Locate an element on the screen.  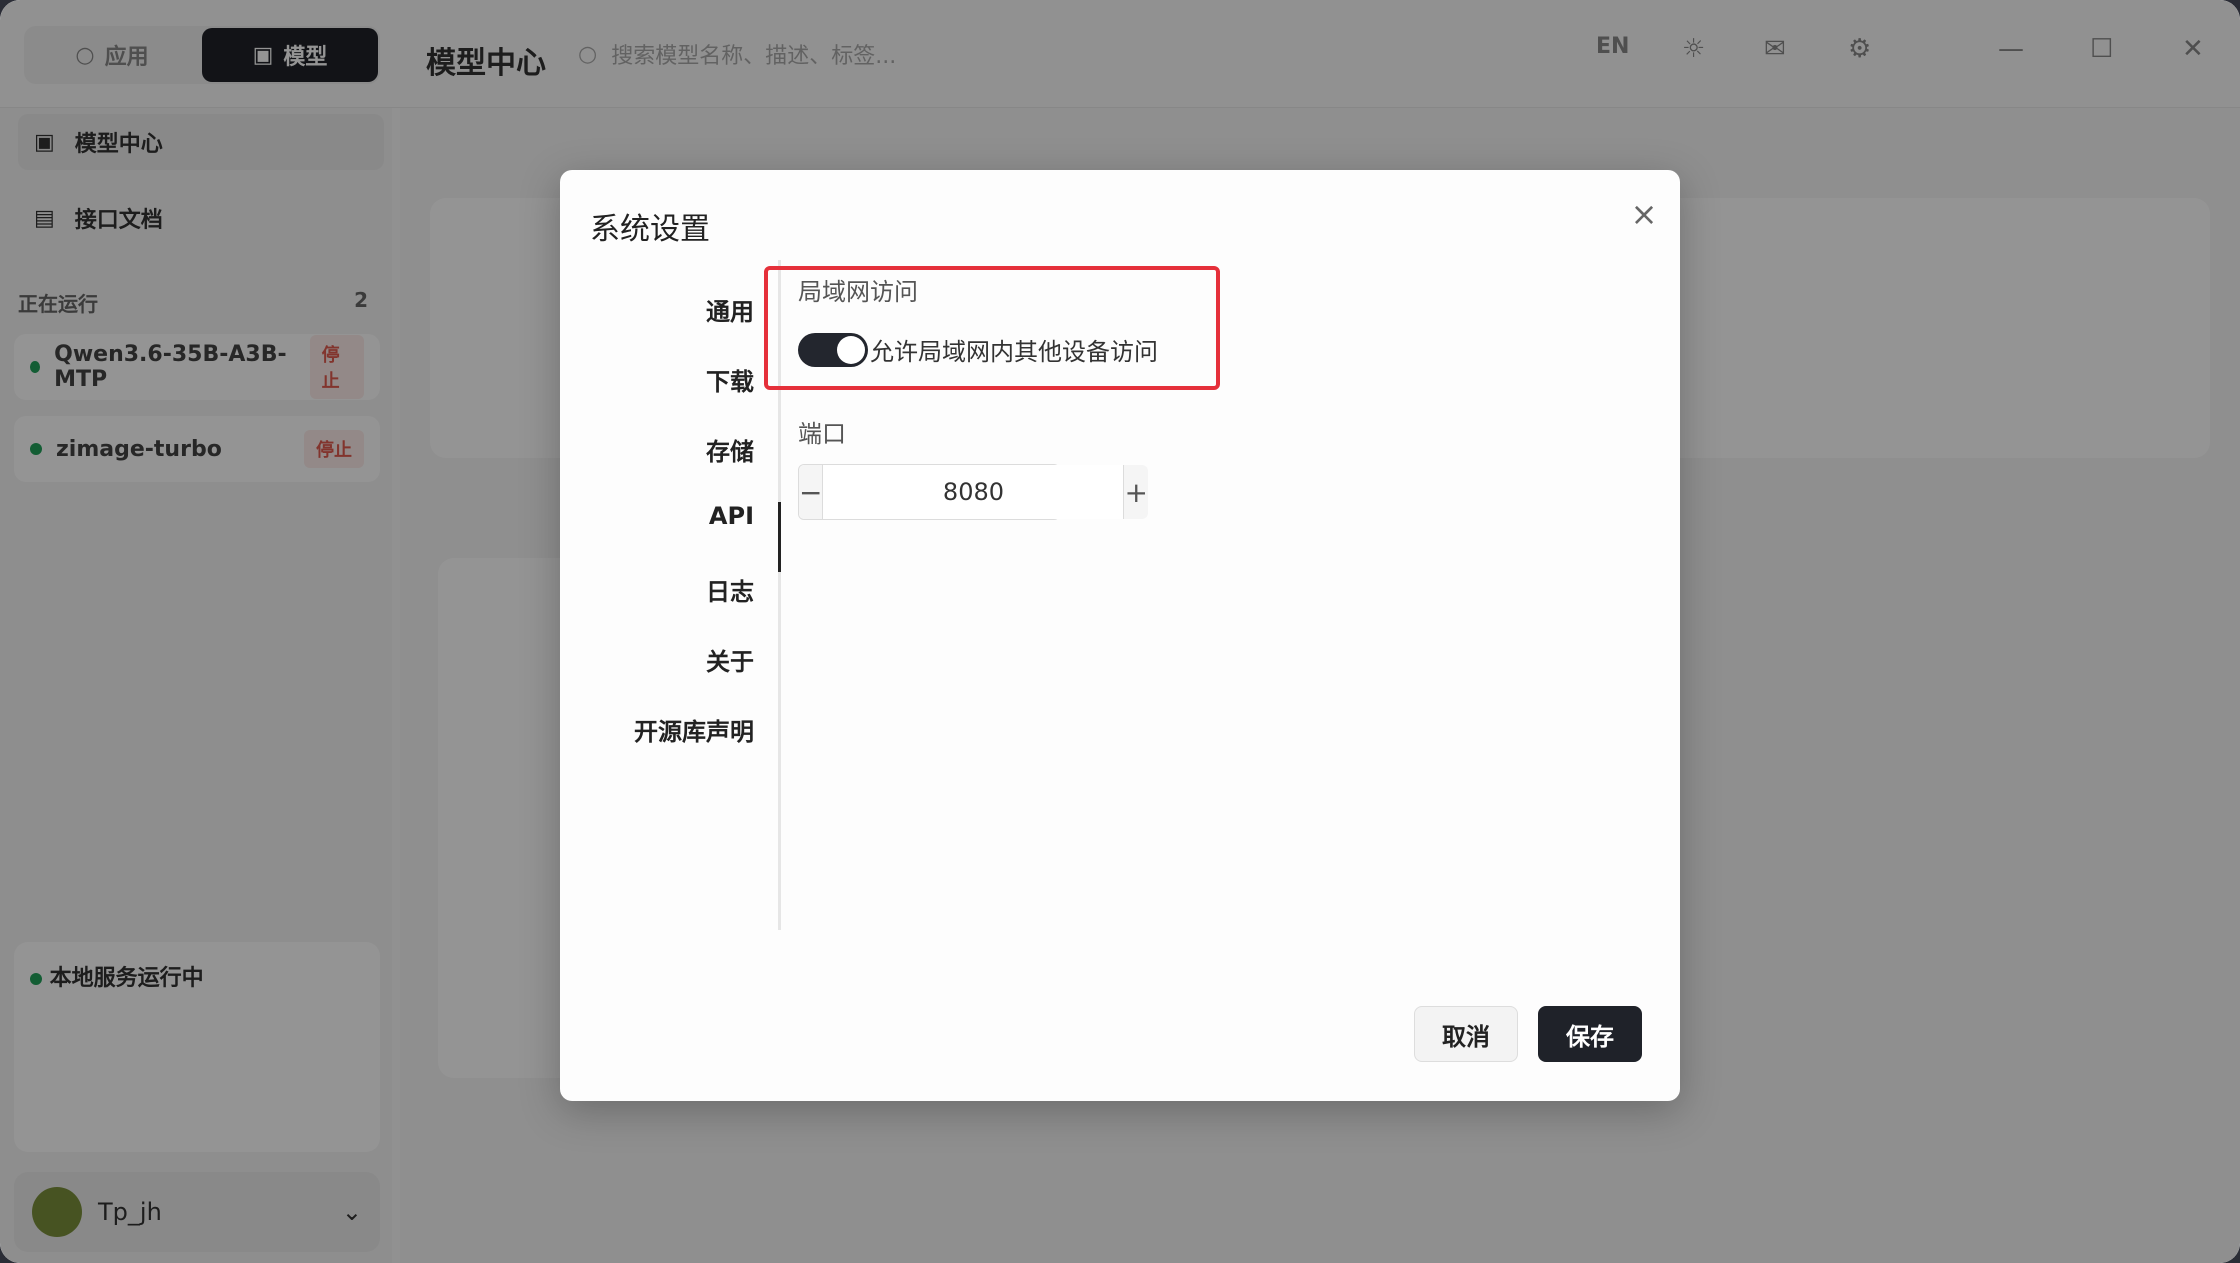
nav-storage: 存储 is located at coordinates (730, 449).